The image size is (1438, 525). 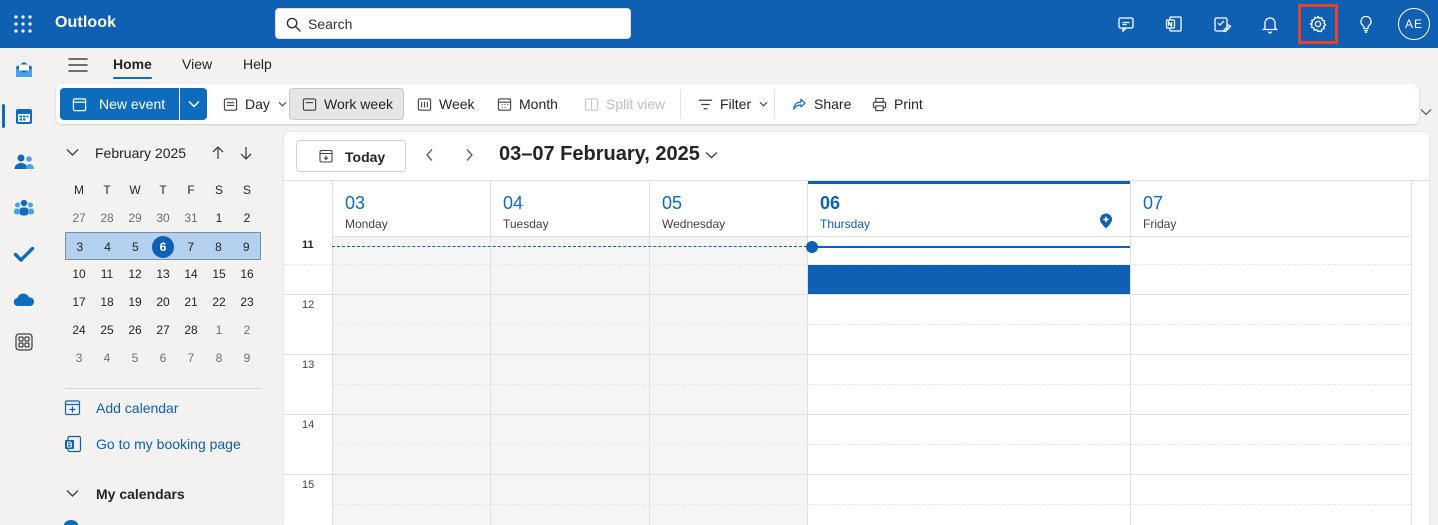 I want to click on my-day-icon, so click(x=1222, y=24).